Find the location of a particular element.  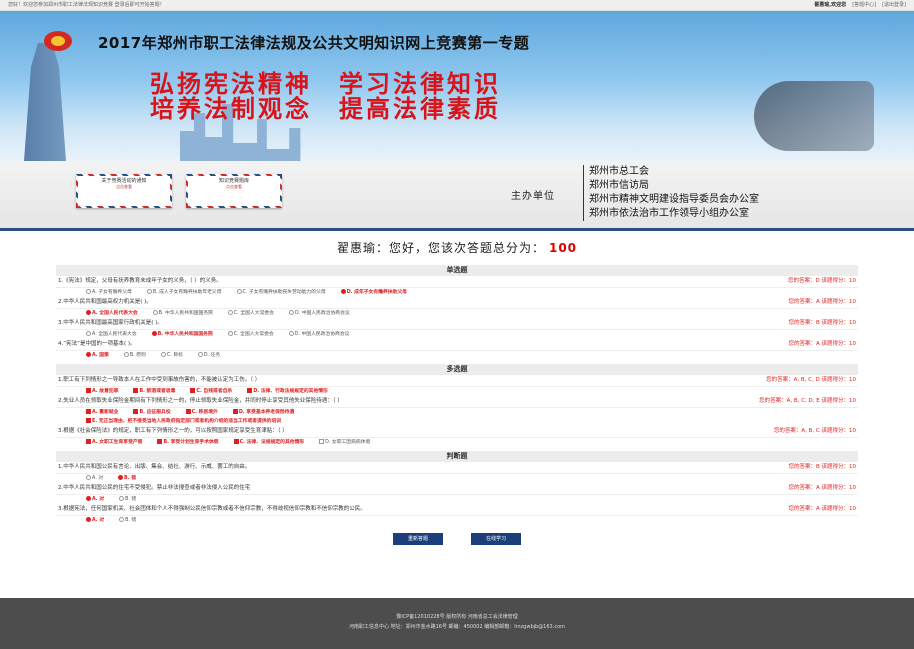

answer-center-link: [答题中心] is located at coordinates (864, 5).